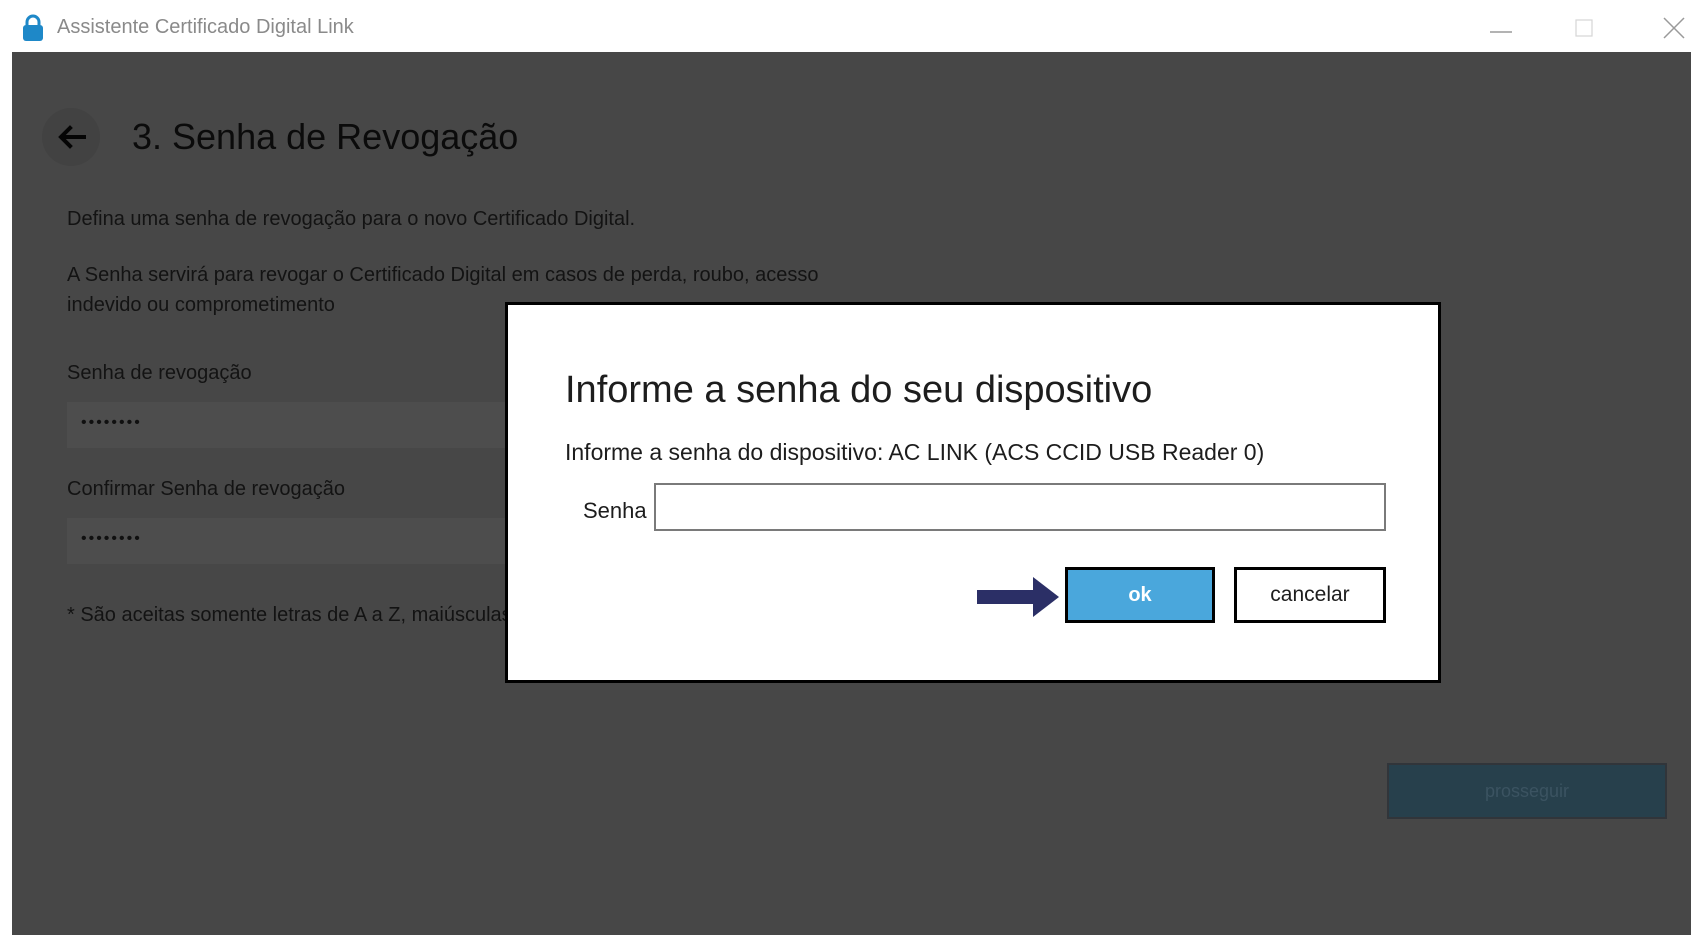  What do you see at coordinates (859, 390) in the screenshot?
I see `dialog-title: Informe a senha do seu dispositivo` at bounding box center [859, 390].